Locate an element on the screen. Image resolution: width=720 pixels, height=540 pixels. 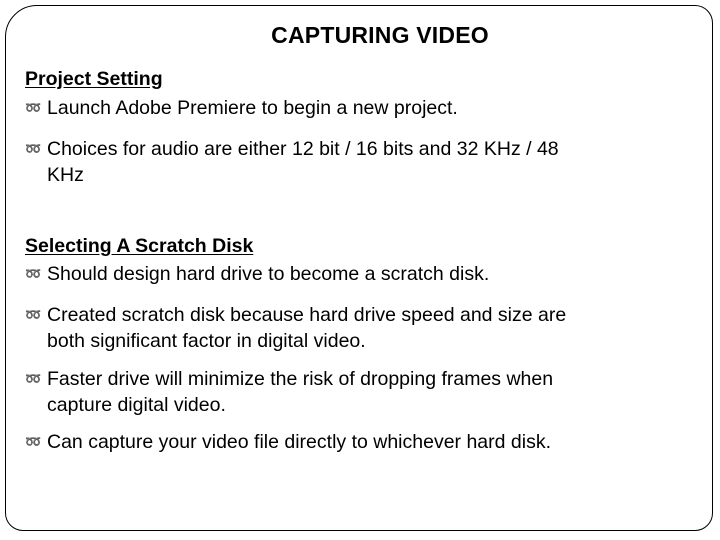
section-heading-project-setting: Project Setting is located at coordinates (94, 79).